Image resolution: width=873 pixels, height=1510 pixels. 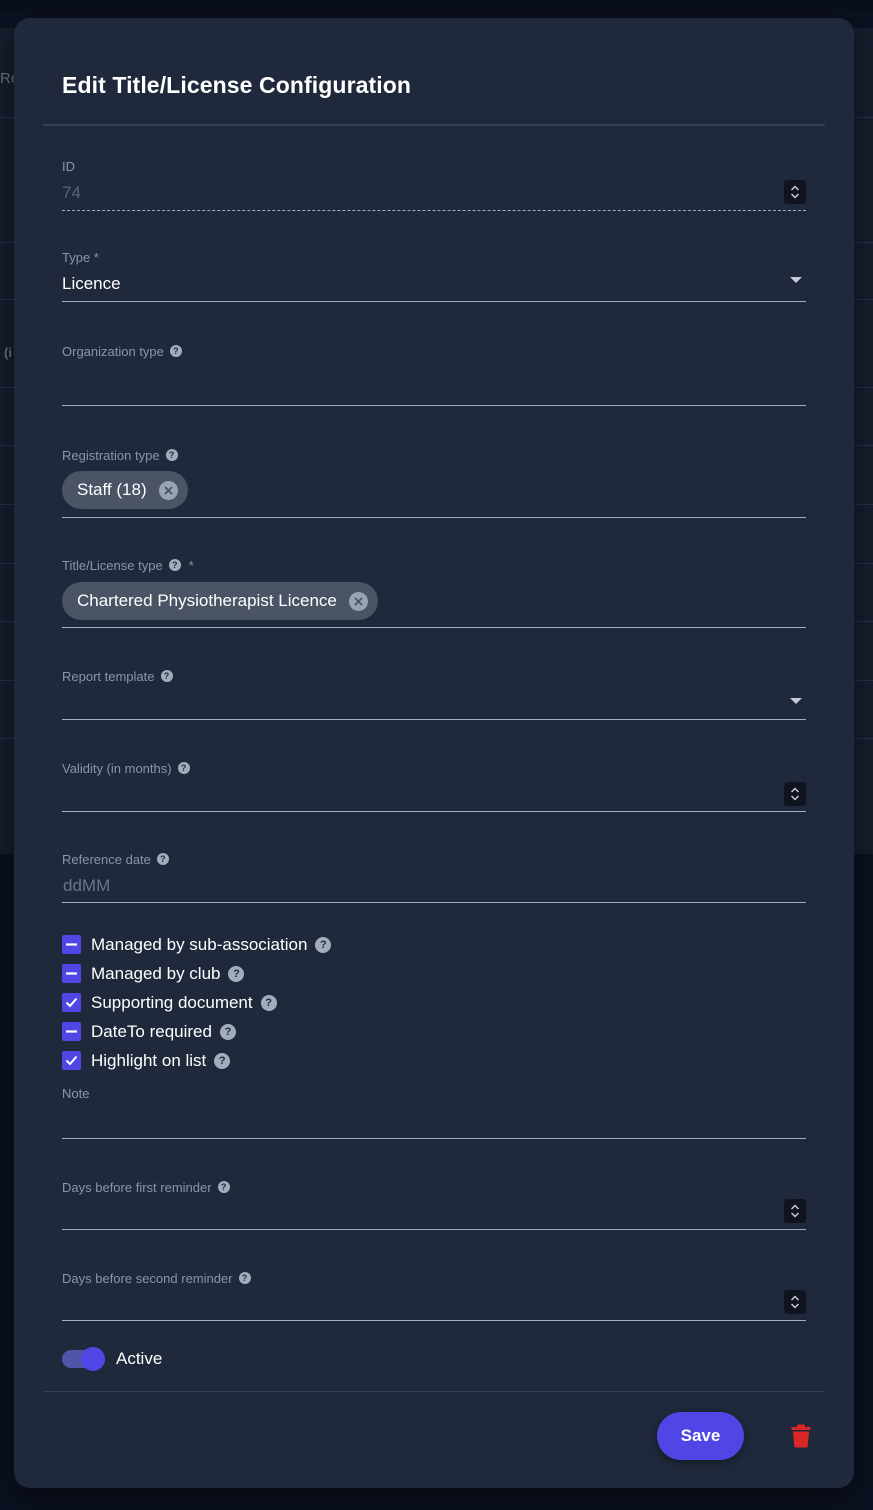 I want to click on id-value: 74, so click(x=71, y=192).